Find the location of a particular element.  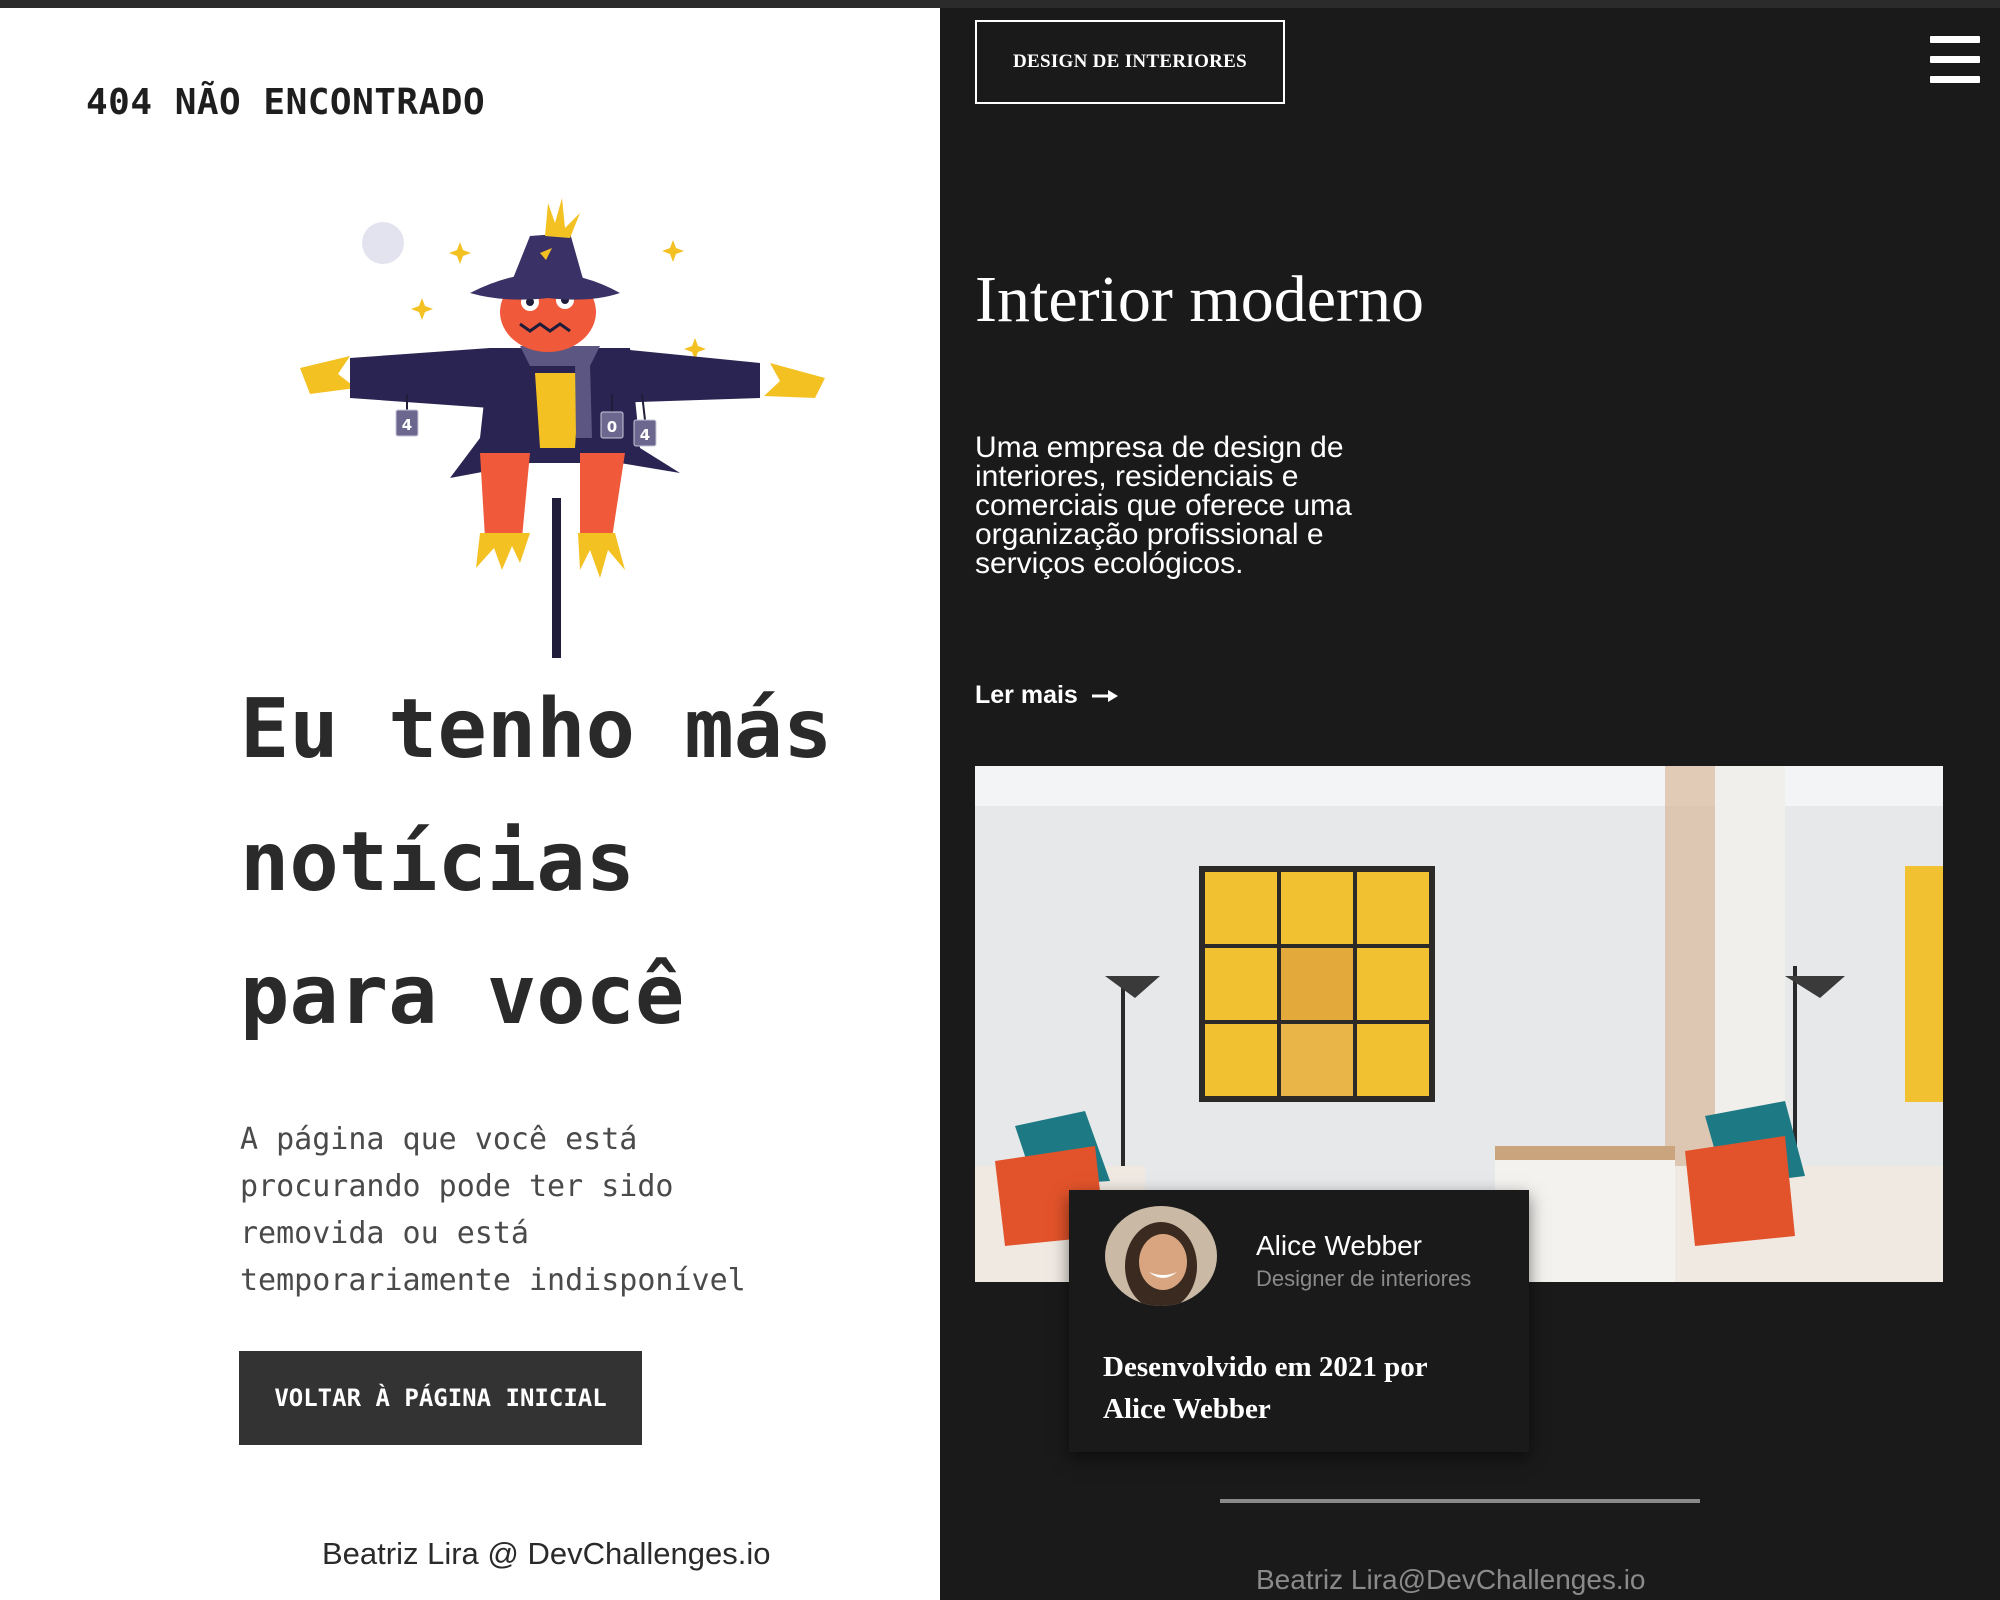

credit-line: Desenvolvido em 2021 por is located at coordinates (1265, 1367).